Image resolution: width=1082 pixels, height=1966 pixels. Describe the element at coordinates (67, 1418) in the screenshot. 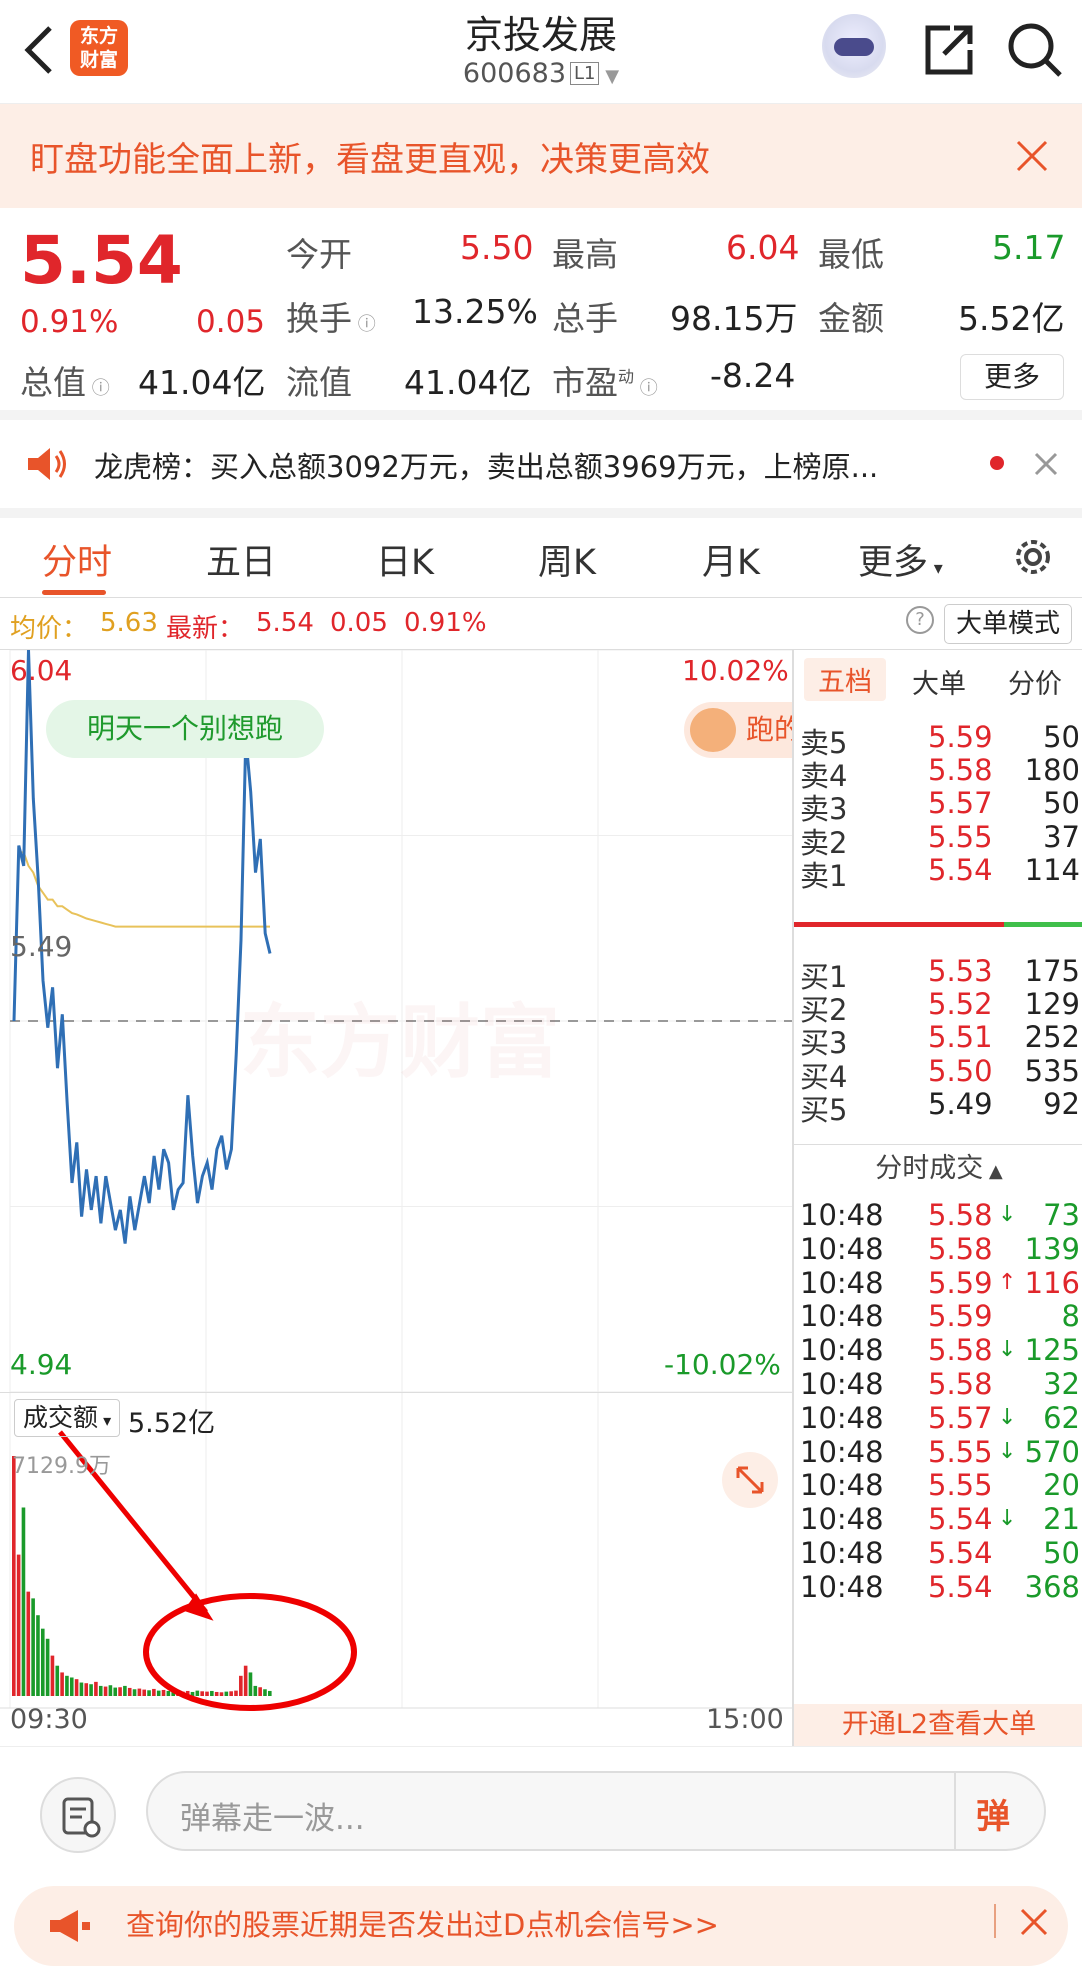

I see `volume-indicator-select: 成交额 ▾` at that location.